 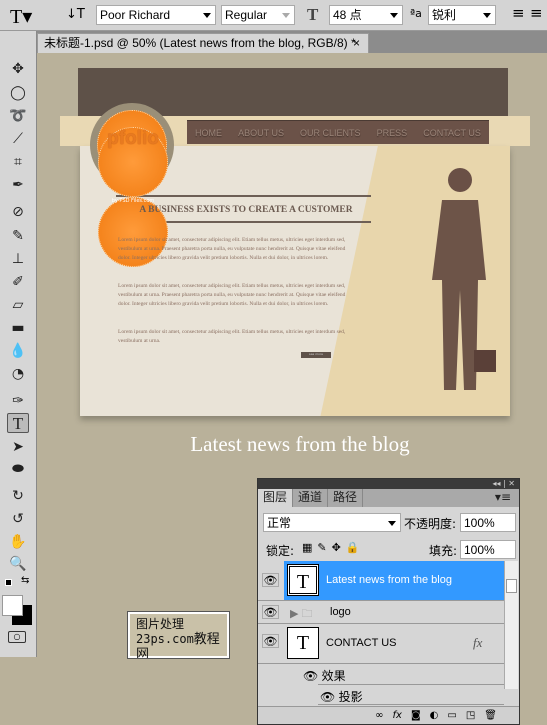 What do you see at coordinates (388, 715) in the screenshot?
I see `panel-footer: ∞ fx ◙ ◐ ▭ ◳ 🗑` at bounding box center [388, 715].